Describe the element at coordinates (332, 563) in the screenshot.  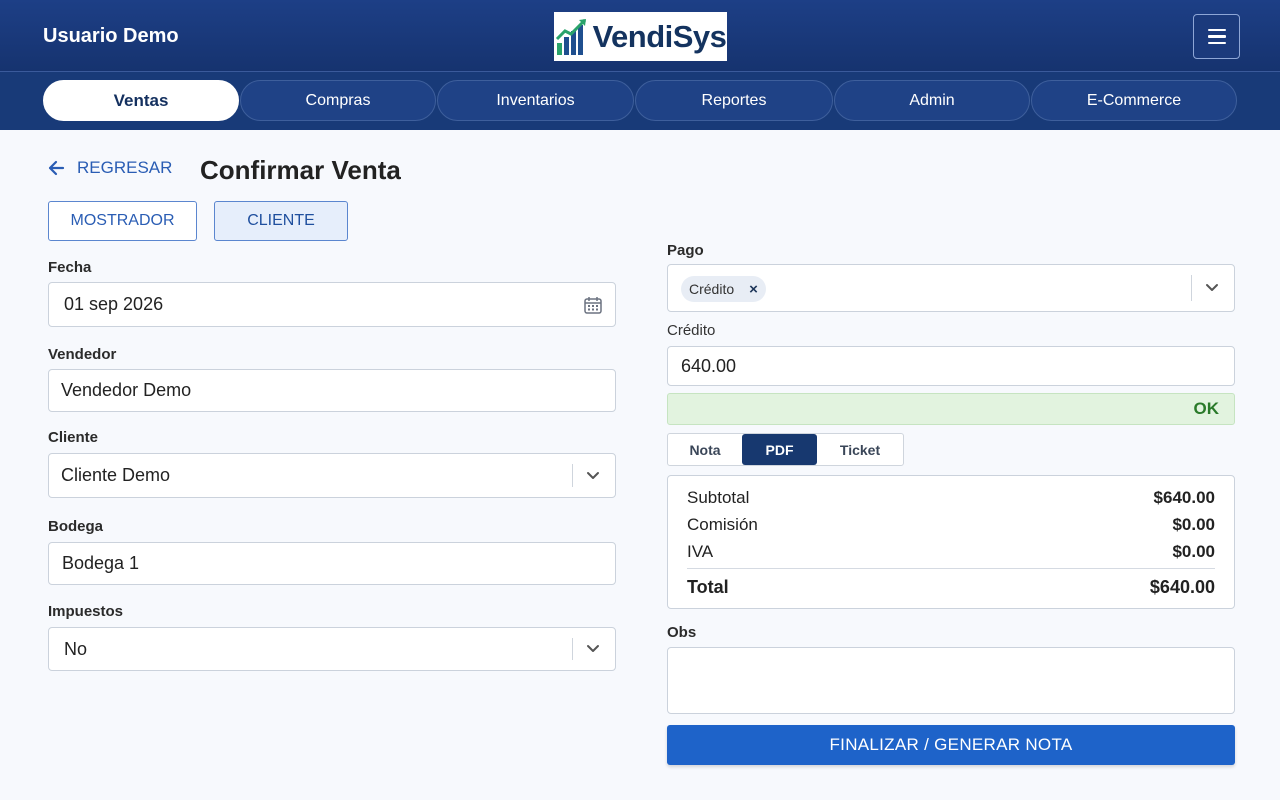
I see `bodega-field: Bodega 1` at that location.